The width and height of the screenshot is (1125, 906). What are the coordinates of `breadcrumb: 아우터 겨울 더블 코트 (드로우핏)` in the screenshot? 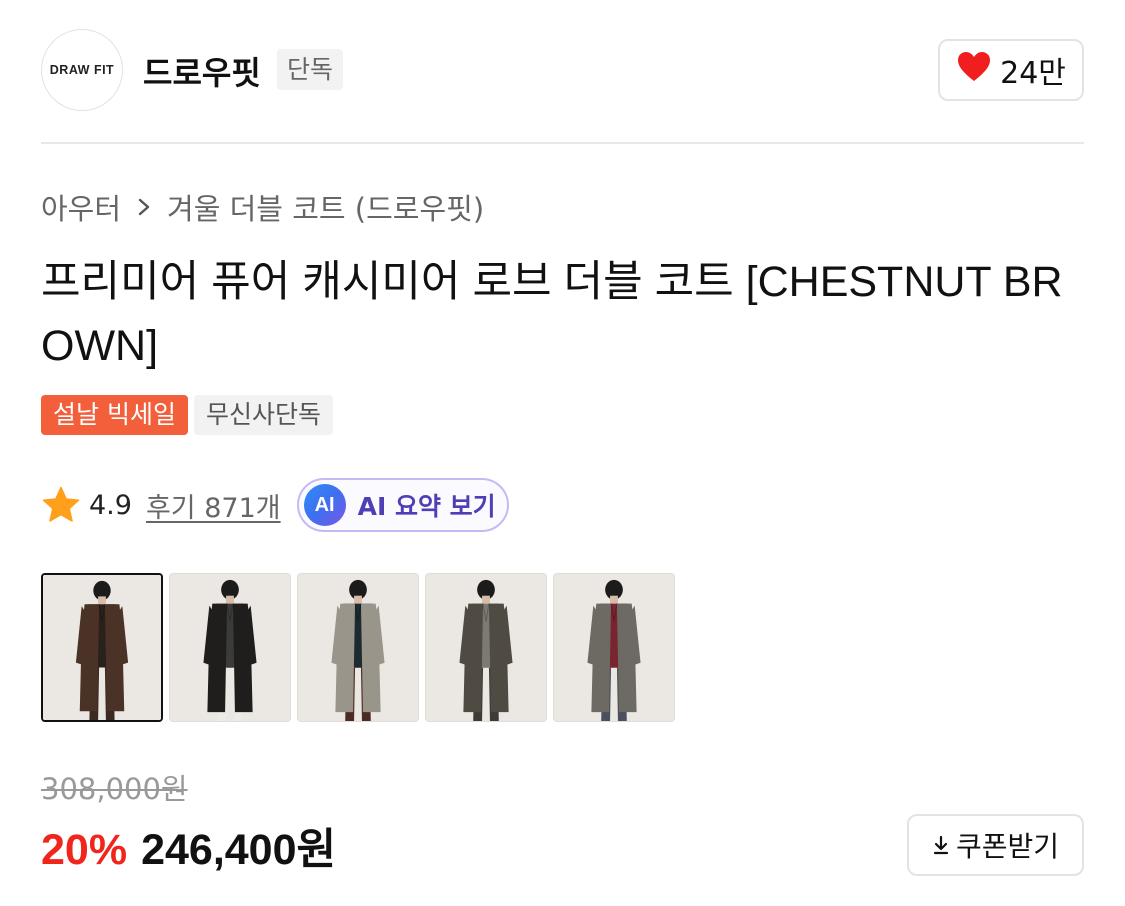 It's located at (262, 207).